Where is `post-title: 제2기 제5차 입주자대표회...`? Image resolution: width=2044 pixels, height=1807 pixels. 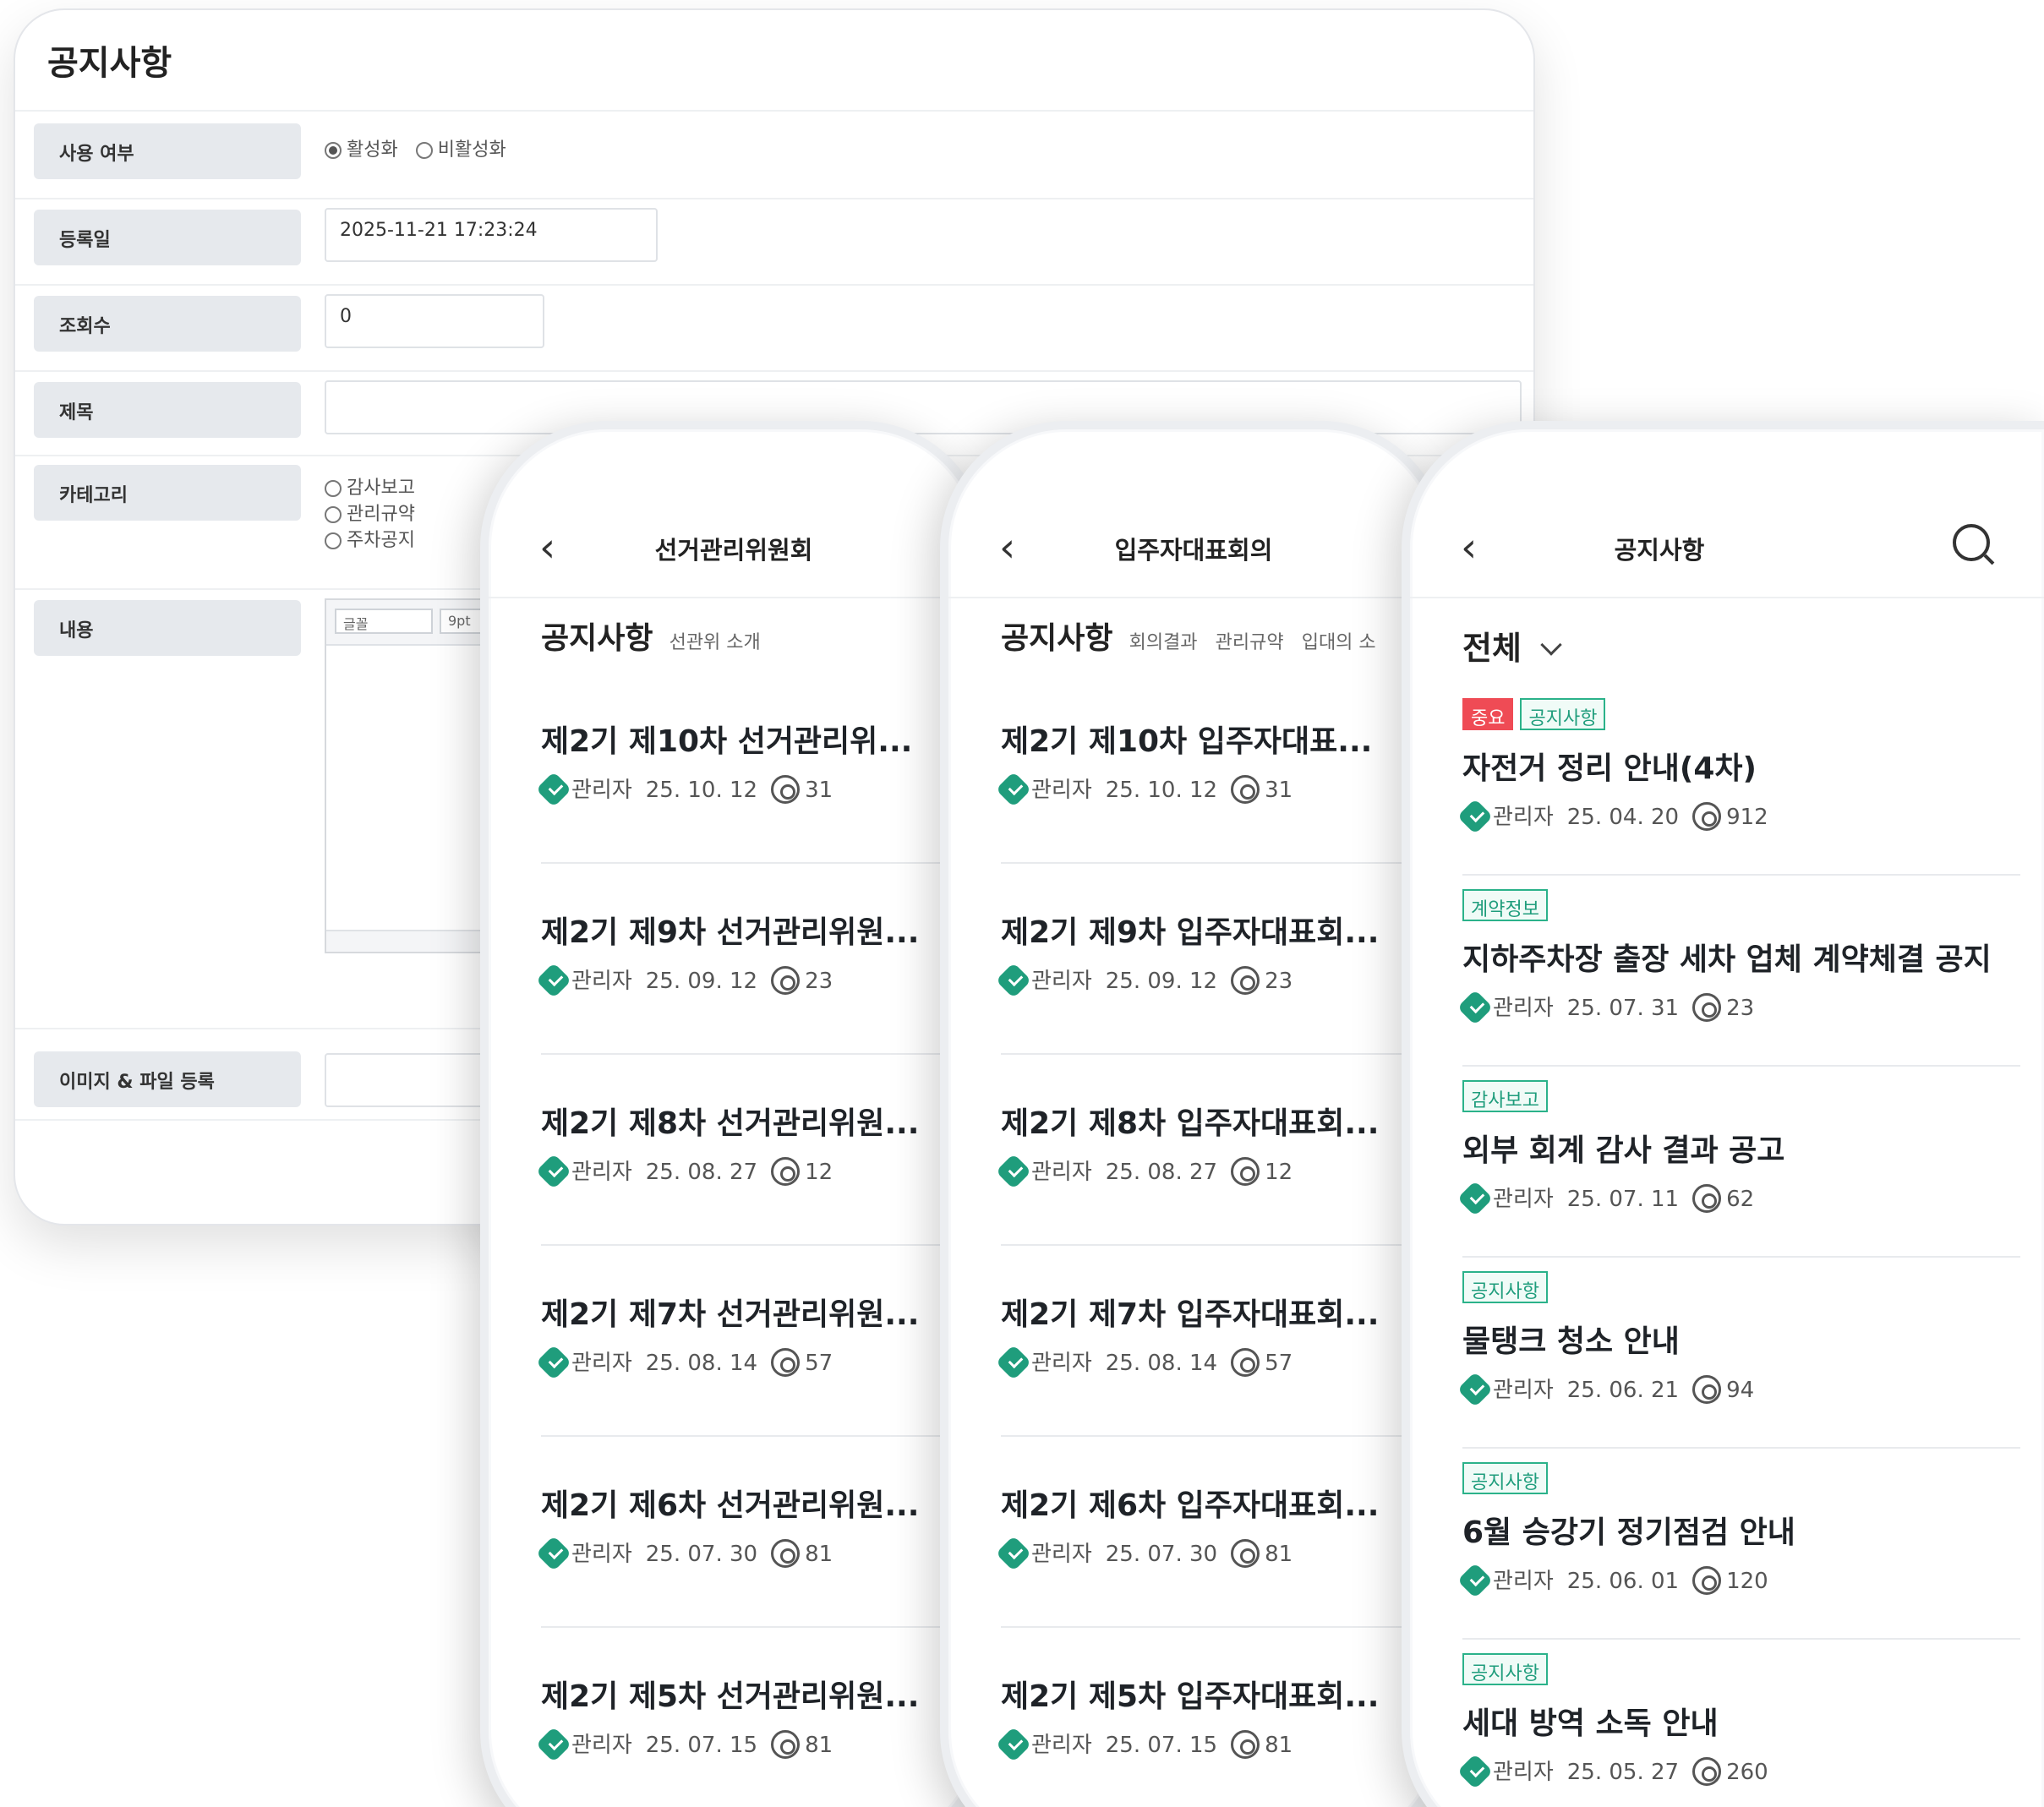 post-title: 제2기 제5차 입주자대표회... is located at coordinates (1190, 1697).